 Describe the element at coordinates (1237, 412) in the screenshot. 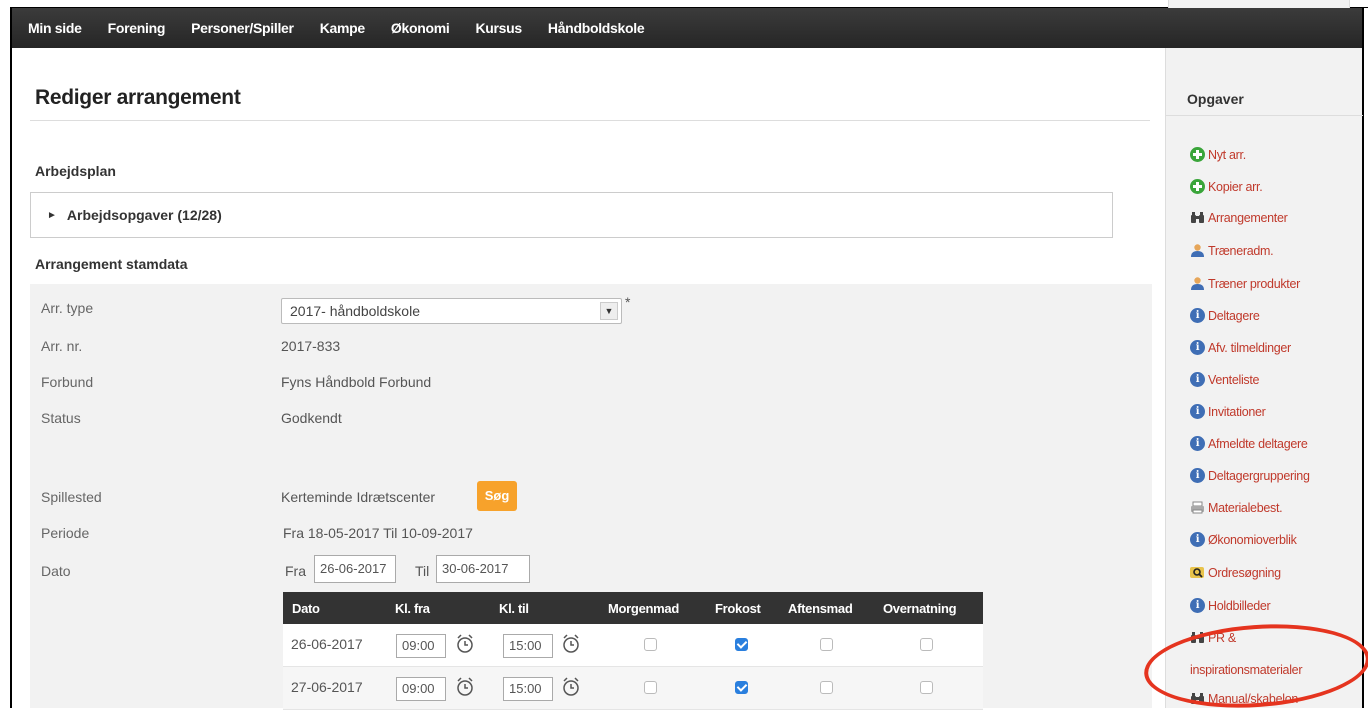

I see `sidebar-item-label: Invitationer` at that location.